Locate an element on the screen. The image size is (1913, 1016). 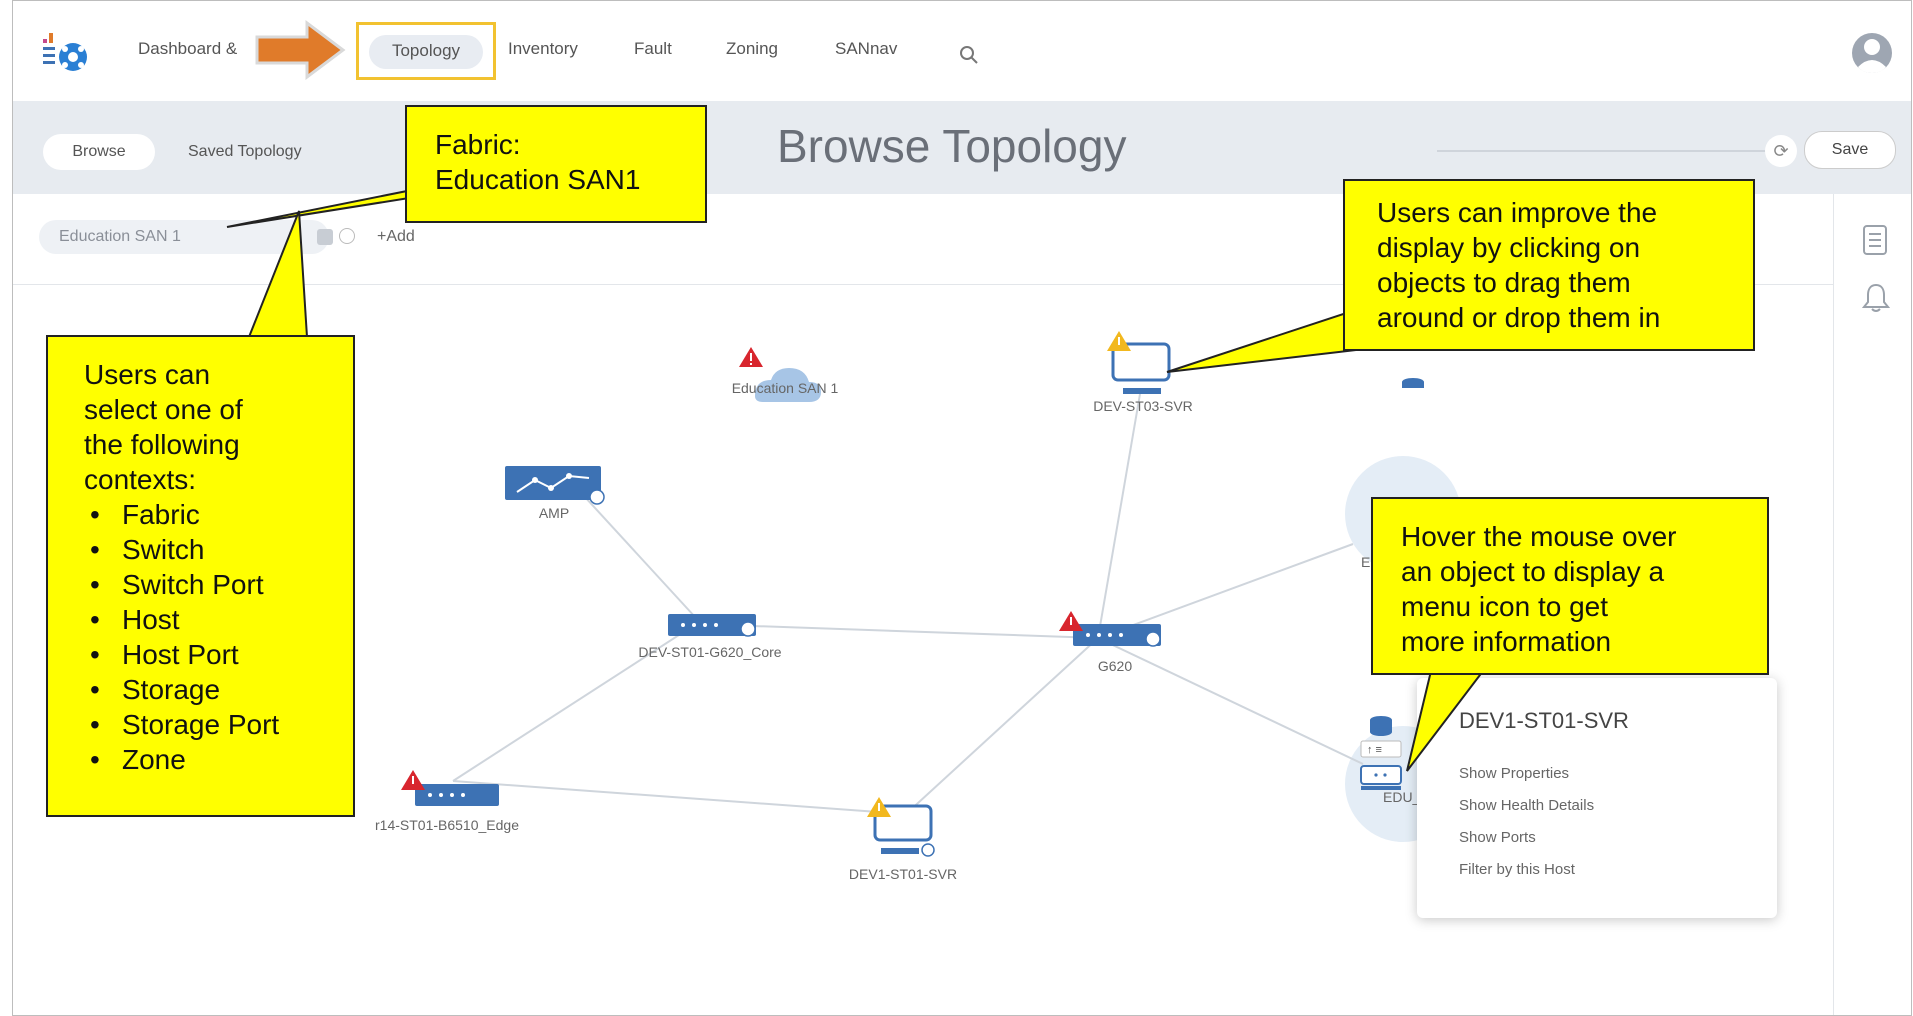
context-item: Host is located at coordinates (181, 619).